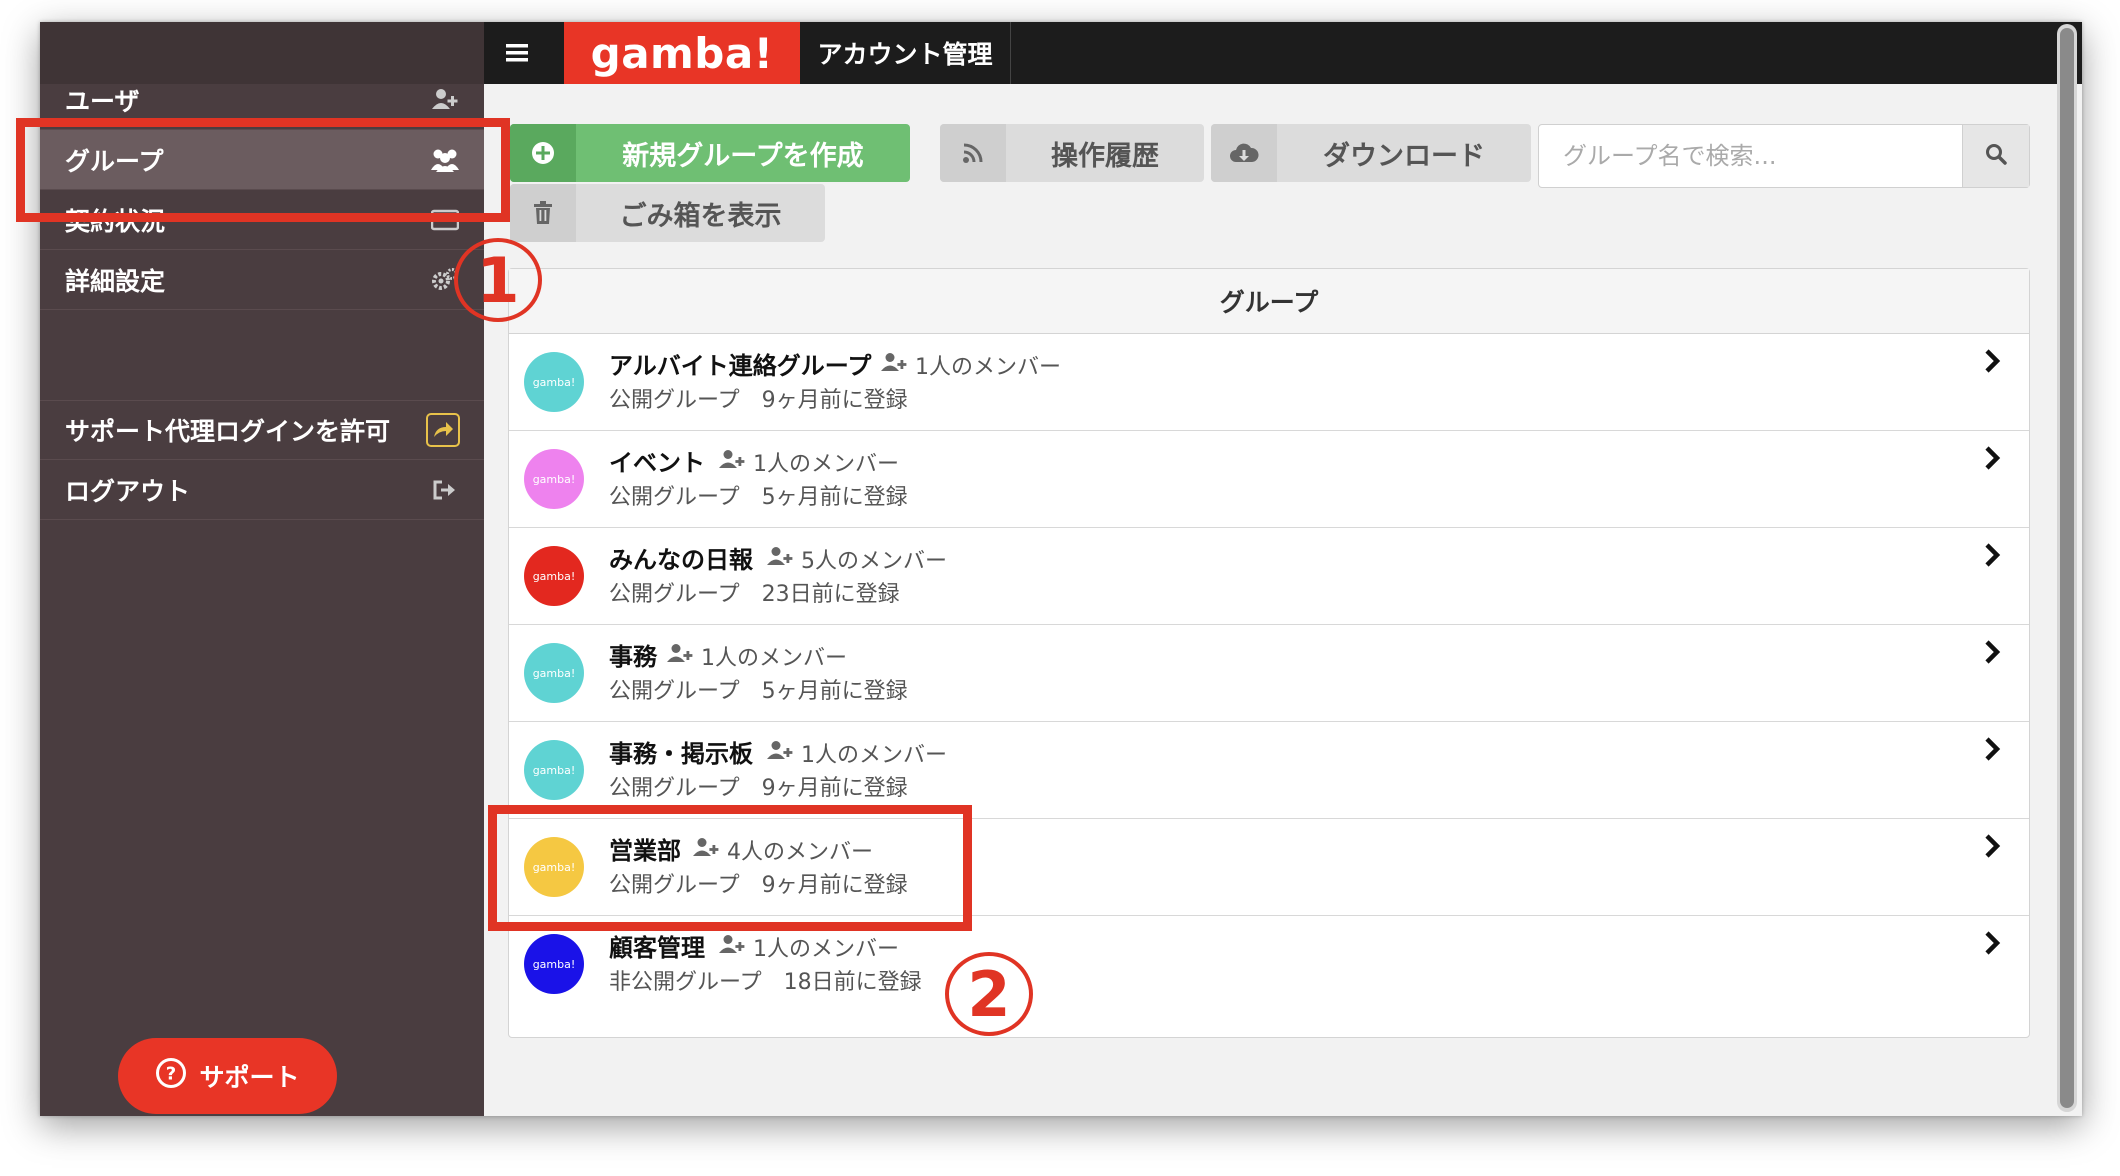 This screenshot has width=2120, height=1176. I want to click on group-name: 事務・掲示板, so click(681, 754).